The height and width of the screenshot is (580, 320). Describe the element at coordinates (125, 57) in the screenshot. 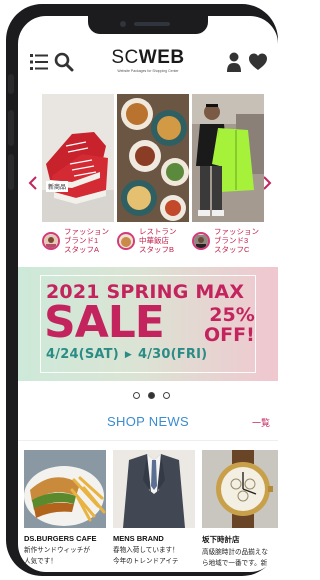

I see `logo-text: SC` at that location.